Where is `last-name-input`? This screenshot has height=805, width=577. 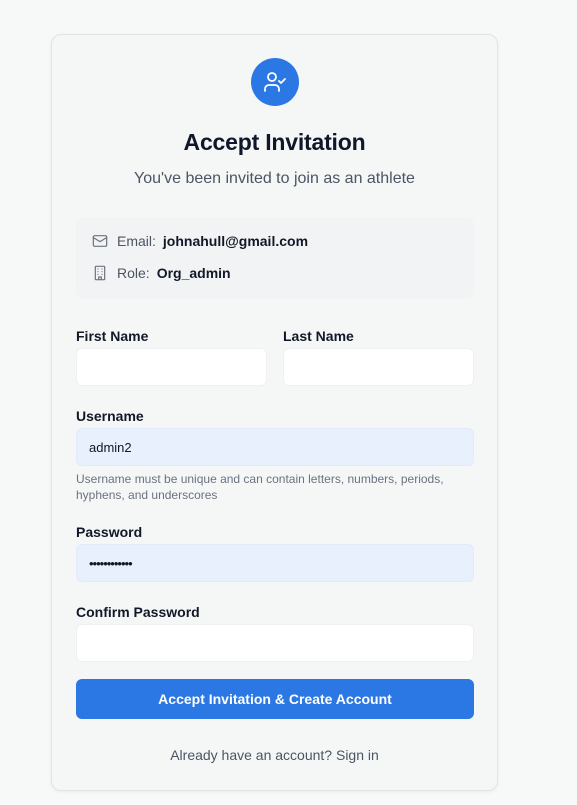 last-name-input is located at coordinates (378, 367).